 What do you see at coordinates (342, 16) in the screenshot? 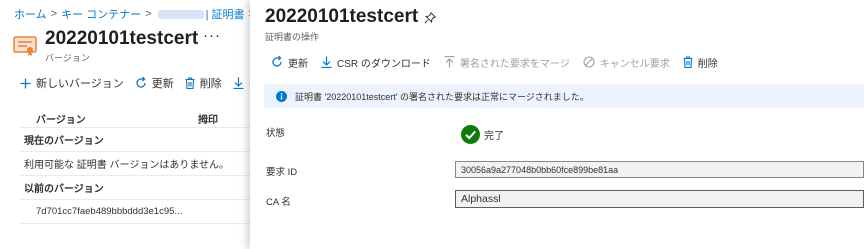
I see `page-title: 20220101testcert` at bounding box center [342, 16].